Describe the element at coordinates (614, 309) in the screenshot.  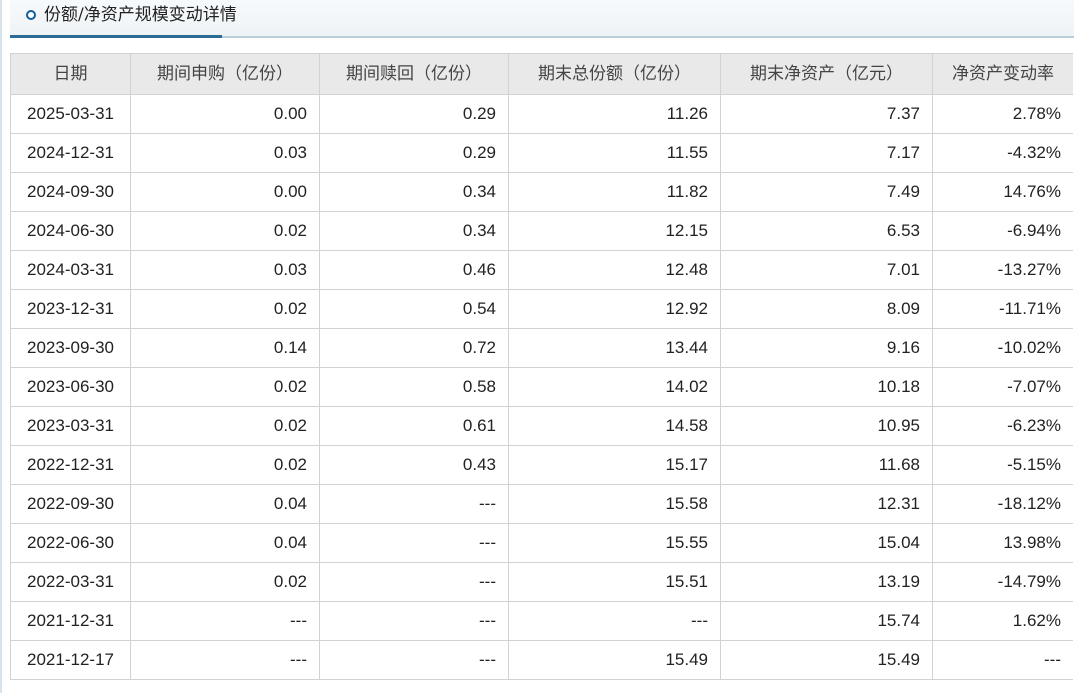
I see `cell-total-shares: 12.92` at that location.